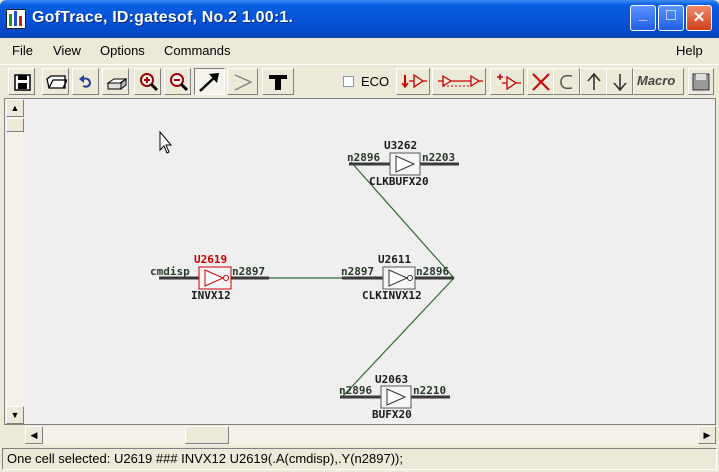 The height and width of the screenshot is (472, 719). What do you see at coordinates (163, 17) in the screenshot?
I see `window-title: GofTrace, ID:gatesof, No.2 1.00:1.` at bounding box center [163, 17].